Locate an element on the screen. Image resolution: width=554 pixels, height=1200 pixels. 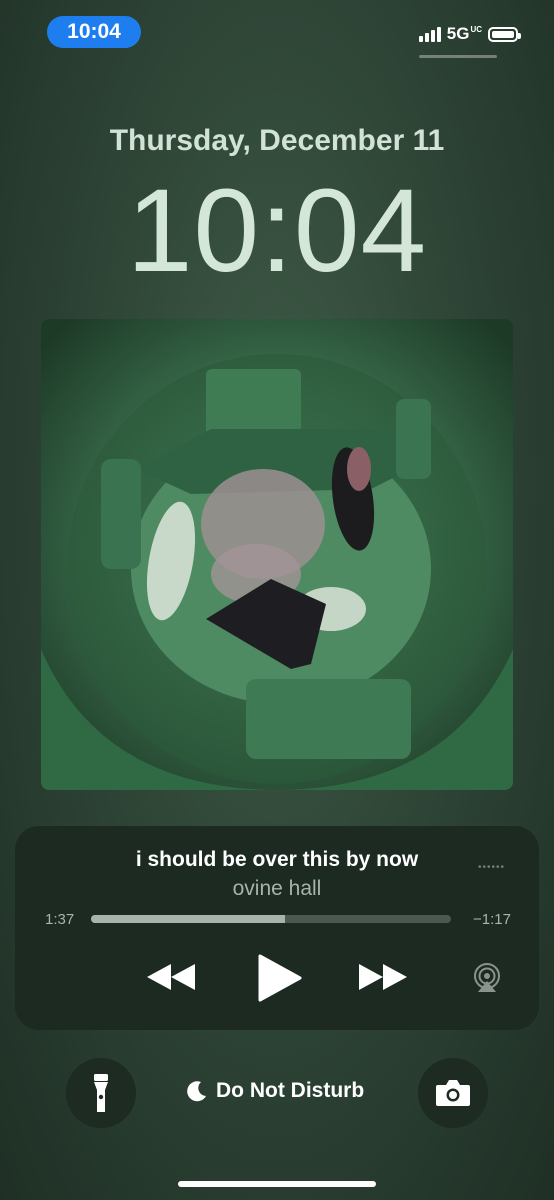
camera-icon is located at coordinates (453, 1093).